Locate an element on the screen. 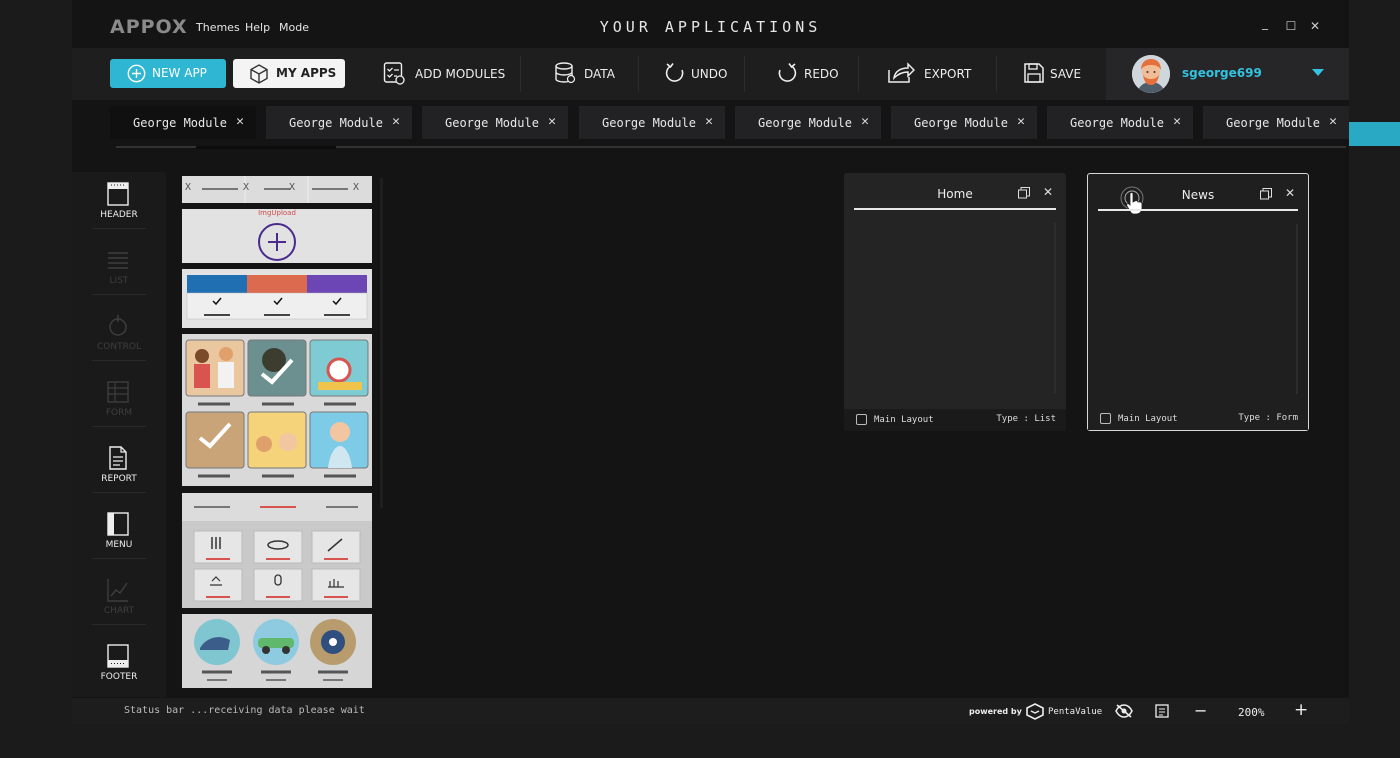 This screenshot has width=1400, height=758. page-title: YOUR APPLICATIONS is located at coordinates (710, 27).